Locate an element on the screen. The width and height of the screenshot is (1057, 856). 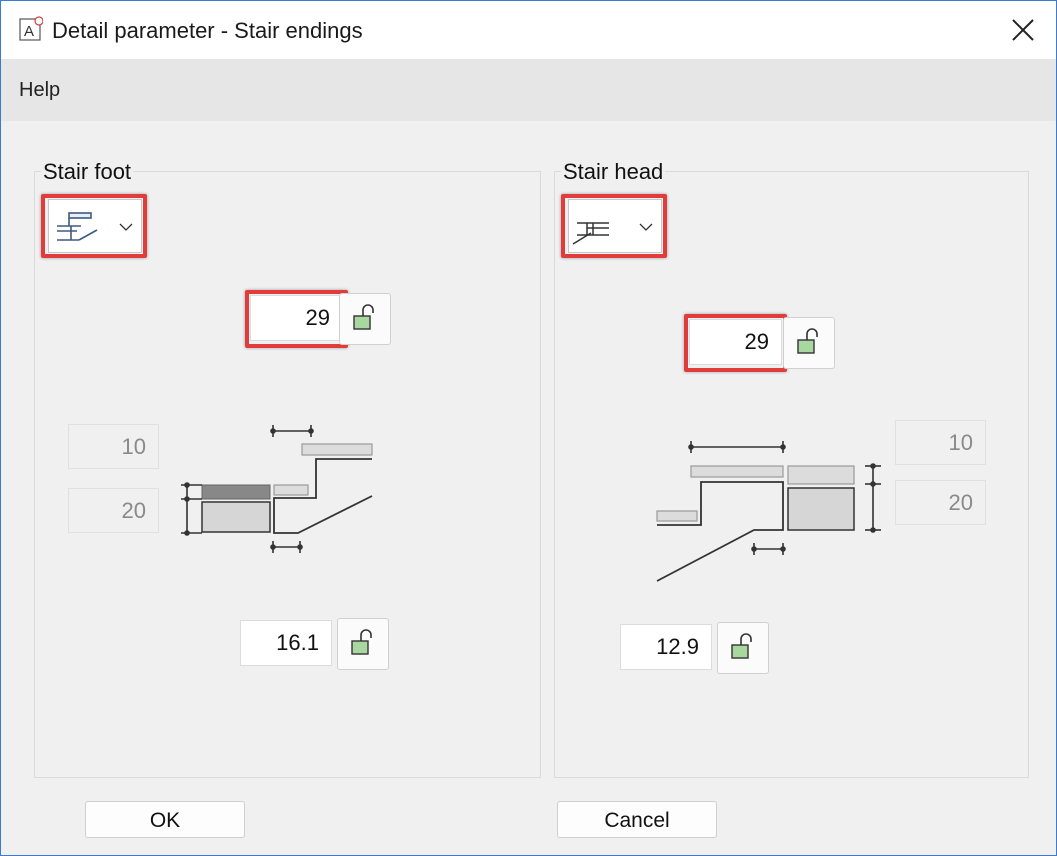
cancel-button: Cancel is located at coordinates (637, 819).